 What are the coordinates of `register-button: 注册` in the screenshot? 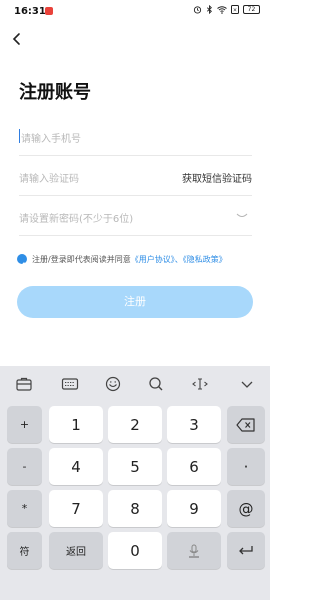 It's located at (135, 302).